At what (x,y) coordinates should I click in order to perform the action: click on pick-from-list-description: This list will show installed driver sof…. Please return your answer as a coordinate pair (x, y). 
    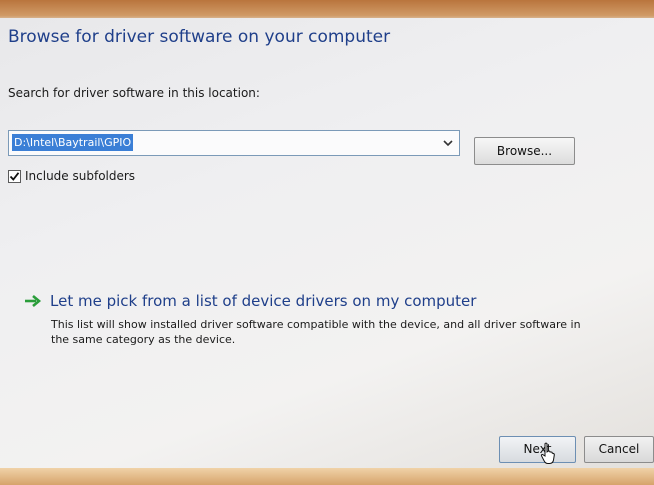
    Looking at the image, I should click on (316, 332).